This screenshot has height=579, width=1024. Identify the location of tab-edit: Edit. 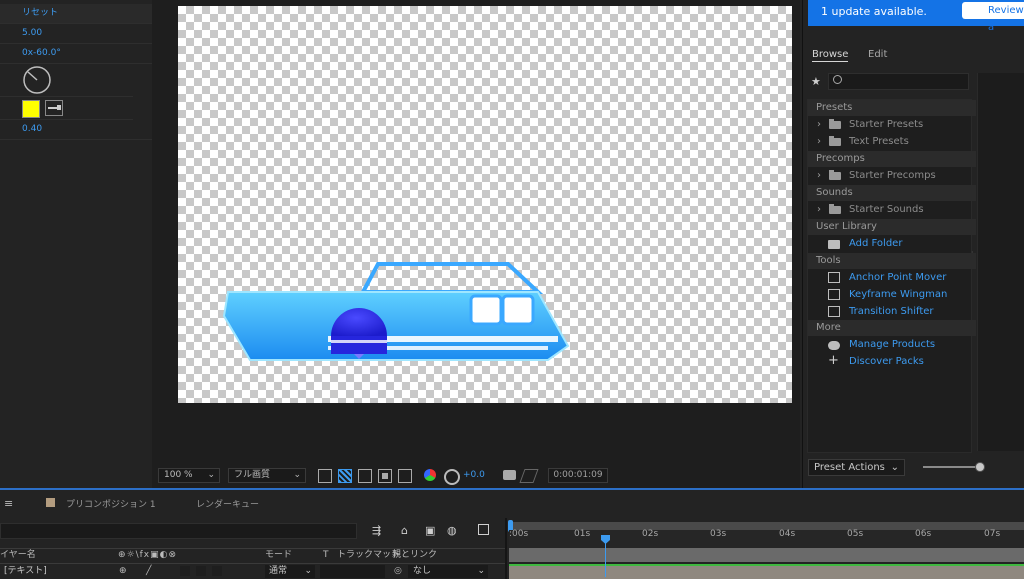
(877, 54).